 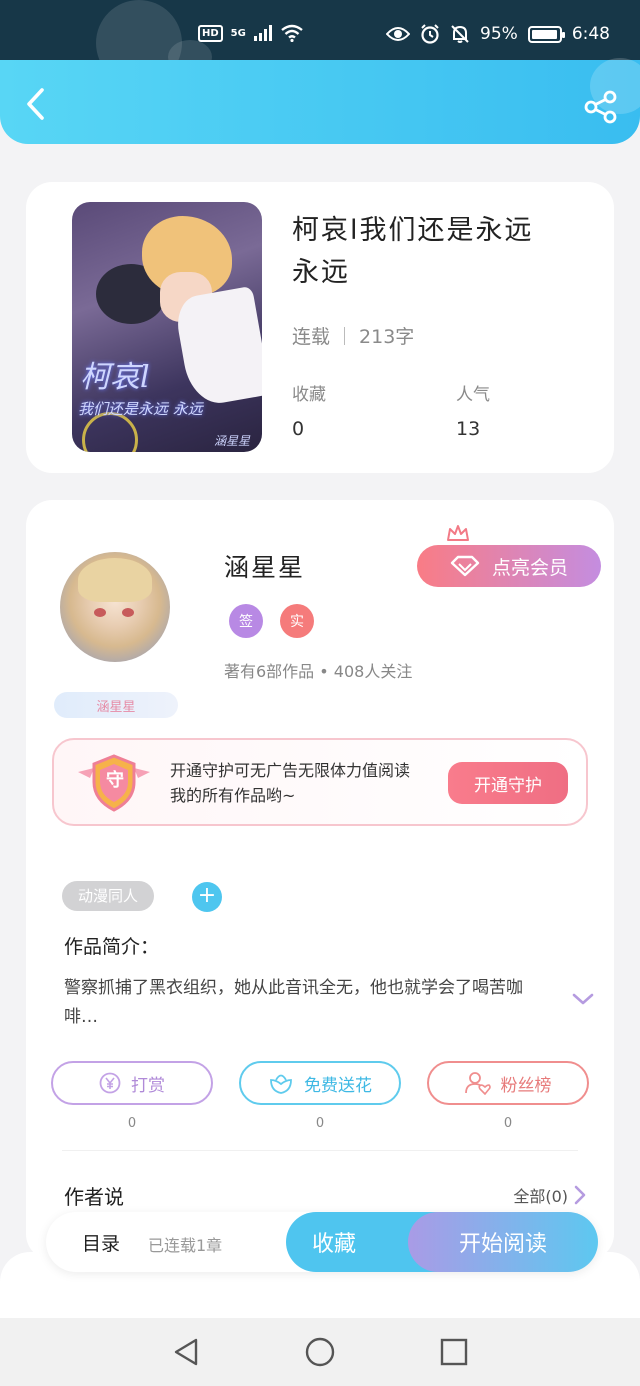 I want to click on chevron-down-icon, so click(x=583, y=999).